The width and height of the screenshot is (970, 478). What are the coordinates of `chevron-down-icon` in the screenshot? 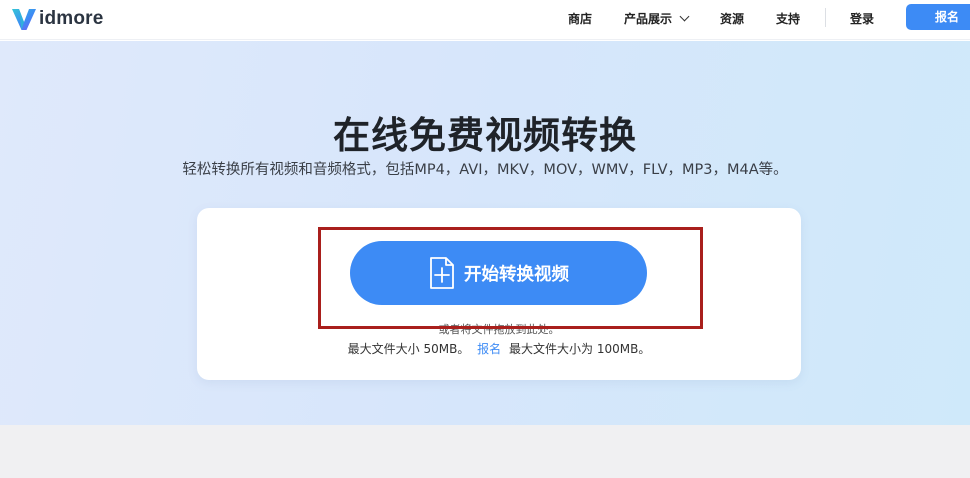 It's located at (684, 16).